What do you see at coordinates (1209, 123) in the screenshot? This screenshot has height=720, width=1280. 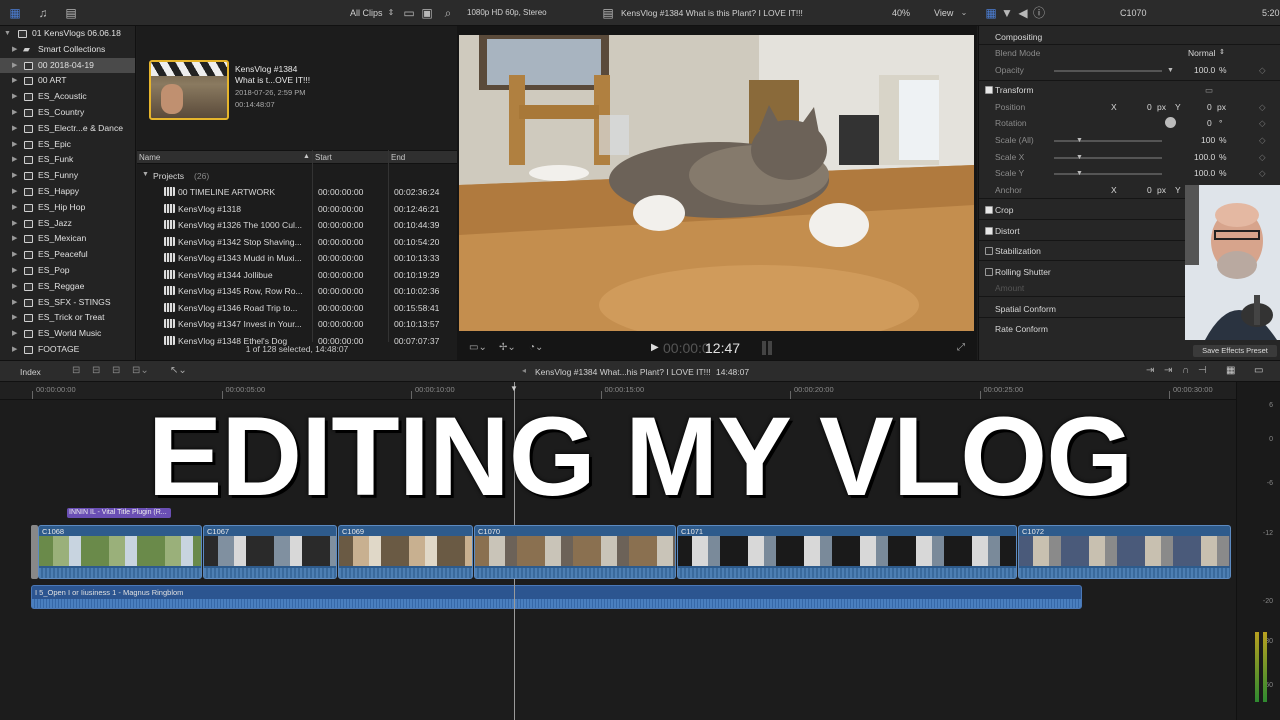 I see `rotation-value: 0` at bounding box center [1209, 123].